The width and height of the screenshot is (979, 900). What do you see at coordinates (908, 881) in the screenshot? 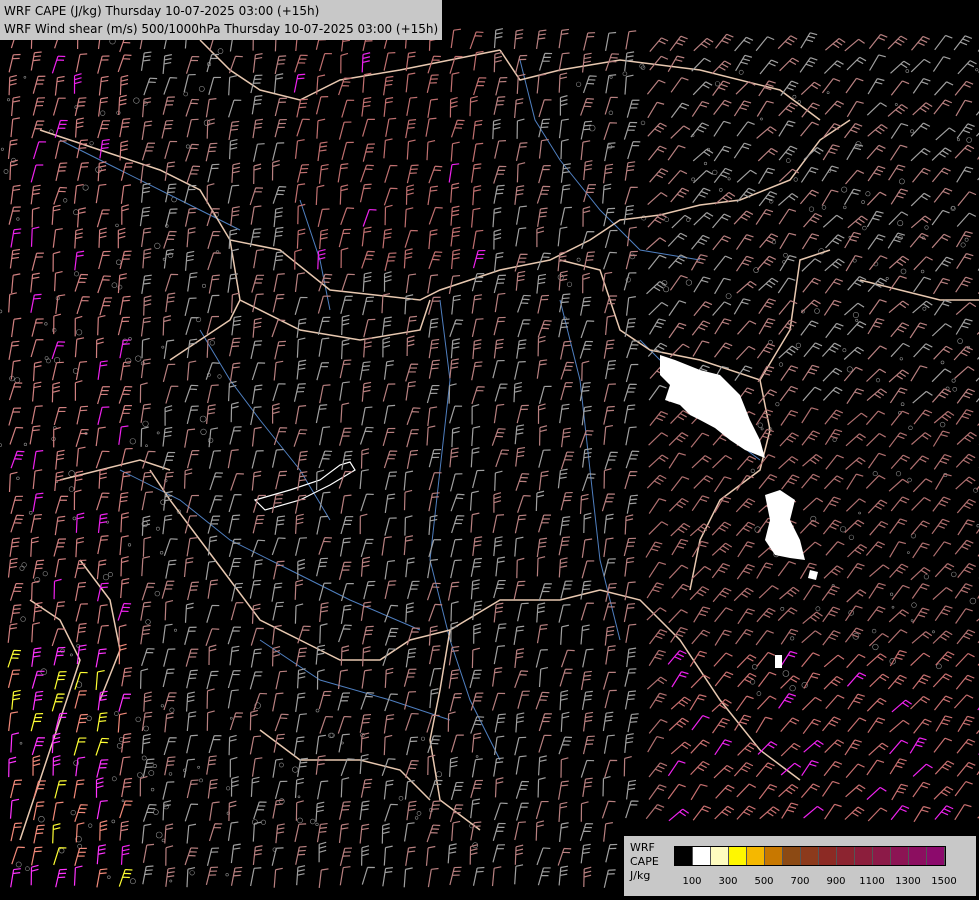
I see `legend-tick-label: 1300` at bounding box center [908, 881].